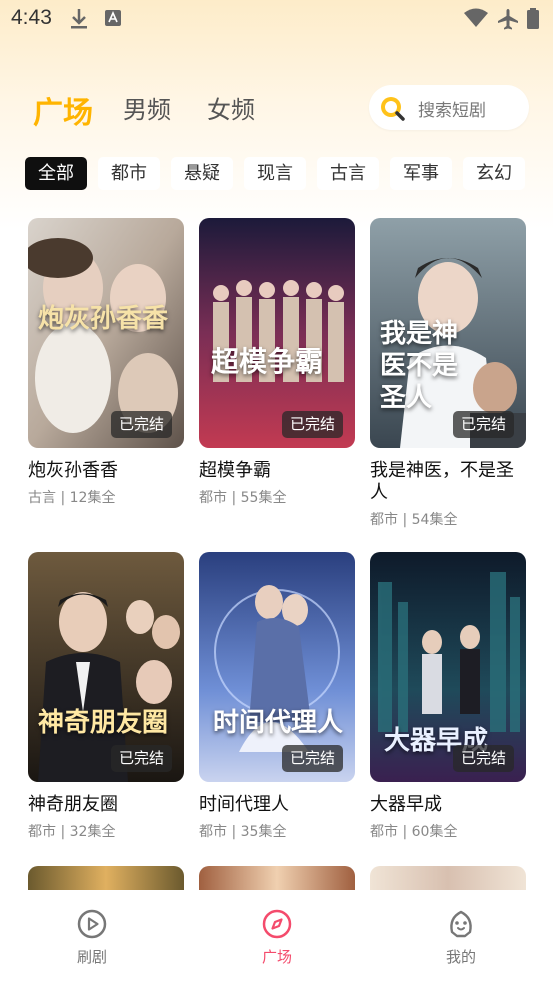 This screenshot has height=983, width=553. I want to click on drama-episodes: 55集全, so click(263, 498).